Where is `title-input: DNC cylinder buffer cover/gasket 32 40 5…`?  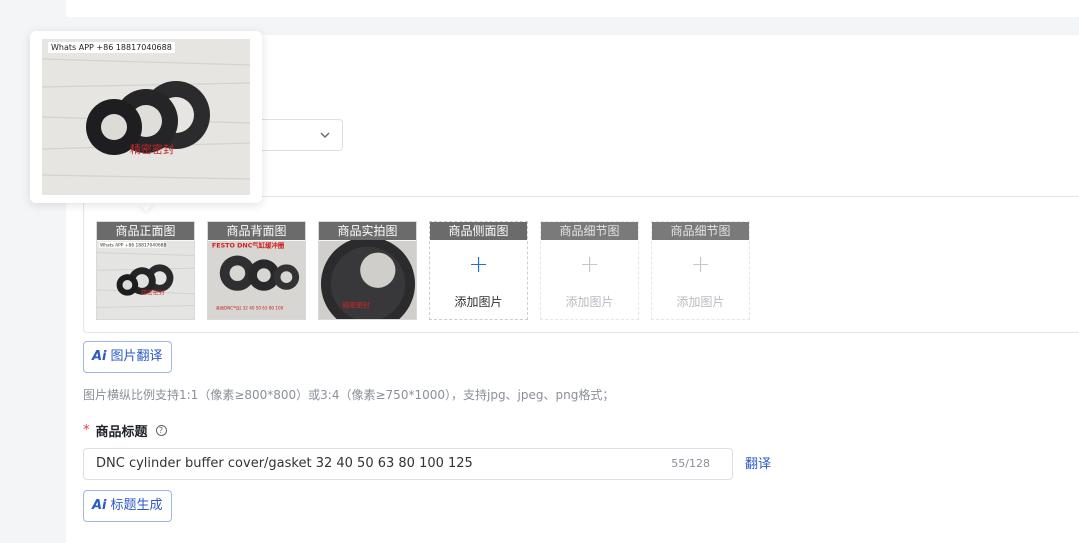 title-input: DNC cylinder buffer cover/gasket 32 40 5… is located at coordinates (408, 464).